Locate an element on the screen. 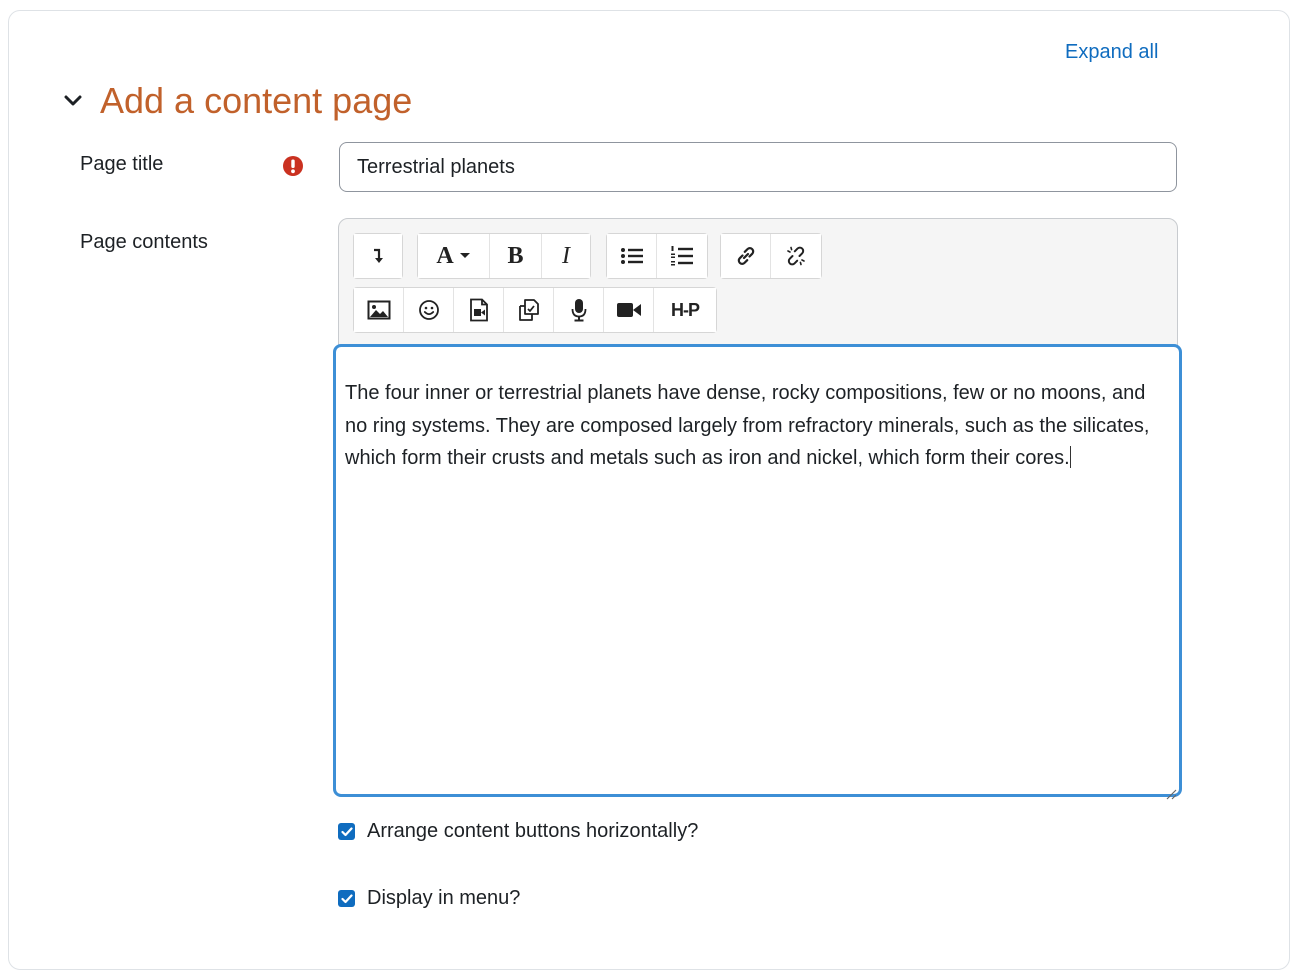 The height and width of the screenshot is (970, 1290). text-cursor is located at coordinates (1070, 457).